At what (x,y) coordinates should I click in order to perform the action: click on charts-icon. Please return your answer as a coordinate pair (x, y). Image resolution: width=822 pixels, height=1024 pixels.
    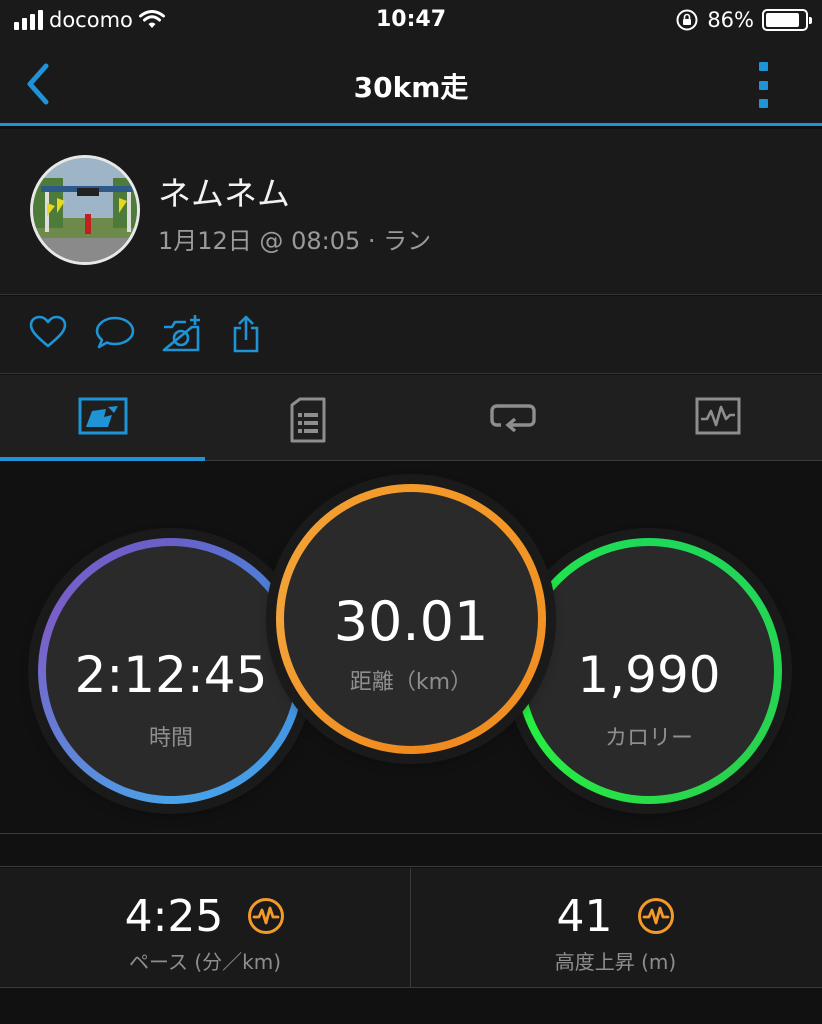
    Looking at the image, I should click on (717, 416).